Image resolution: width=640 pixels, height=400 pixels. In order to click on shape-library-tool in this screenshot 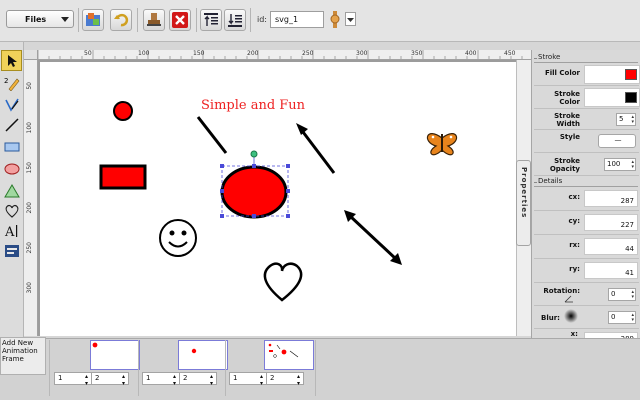, I will do `click(11, 210)`.